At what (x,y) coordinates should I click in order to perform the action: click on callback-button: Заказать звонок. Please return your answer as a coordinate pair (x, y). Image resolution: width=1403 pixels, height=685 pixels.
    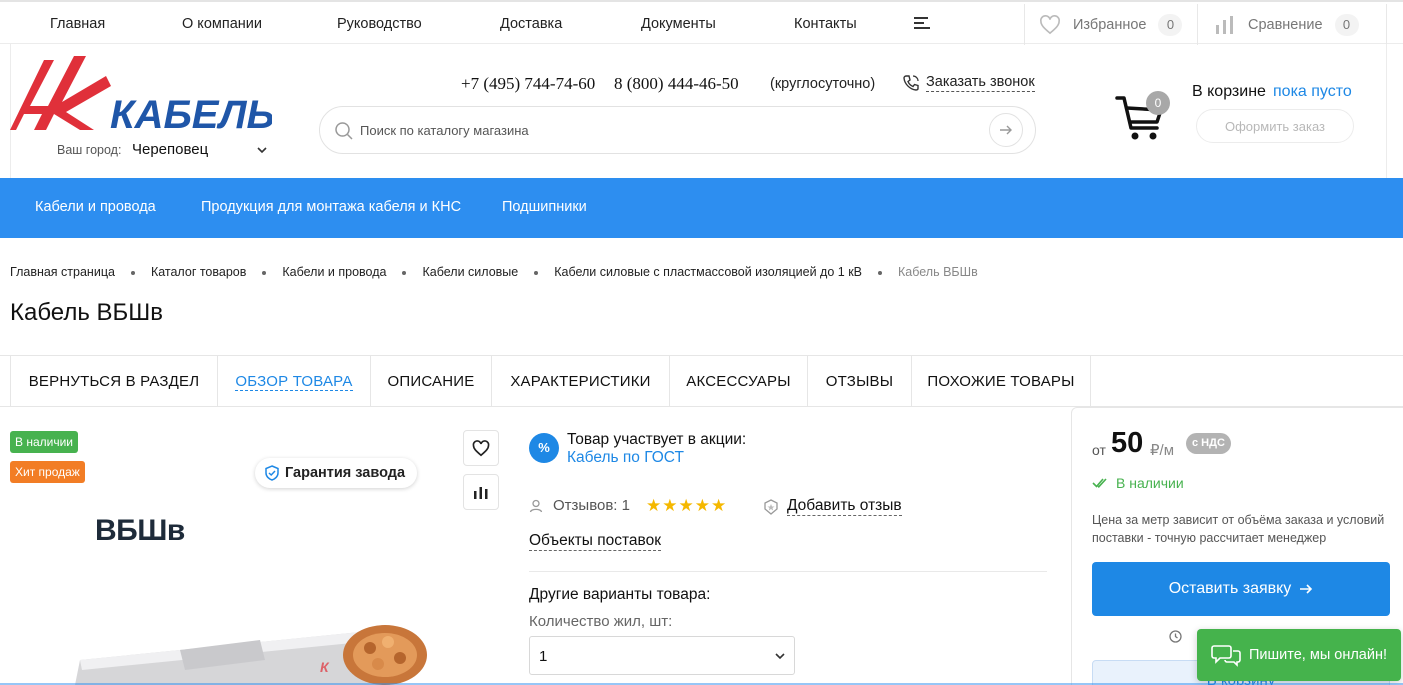
    Looking at the image, I should click on (968, 82).